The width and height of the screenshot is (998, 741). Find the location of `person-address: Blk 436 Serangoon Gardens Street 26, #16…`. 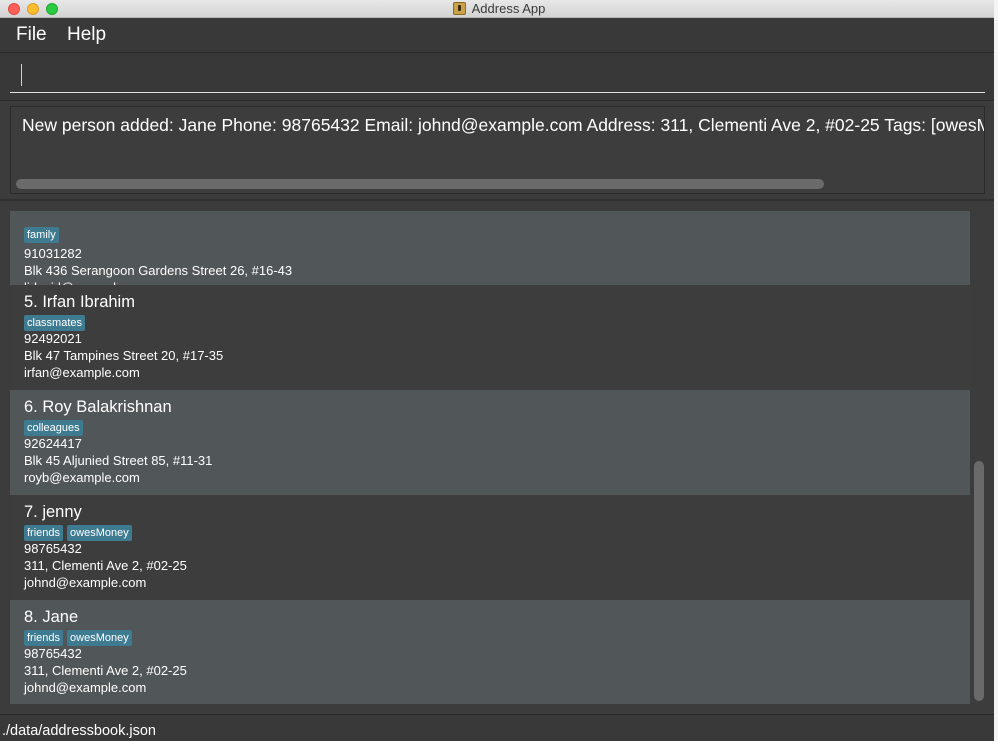

person-address: Blk 436 Serangoon Gardens Street 26, #16… is located at coordinates (158, 270).